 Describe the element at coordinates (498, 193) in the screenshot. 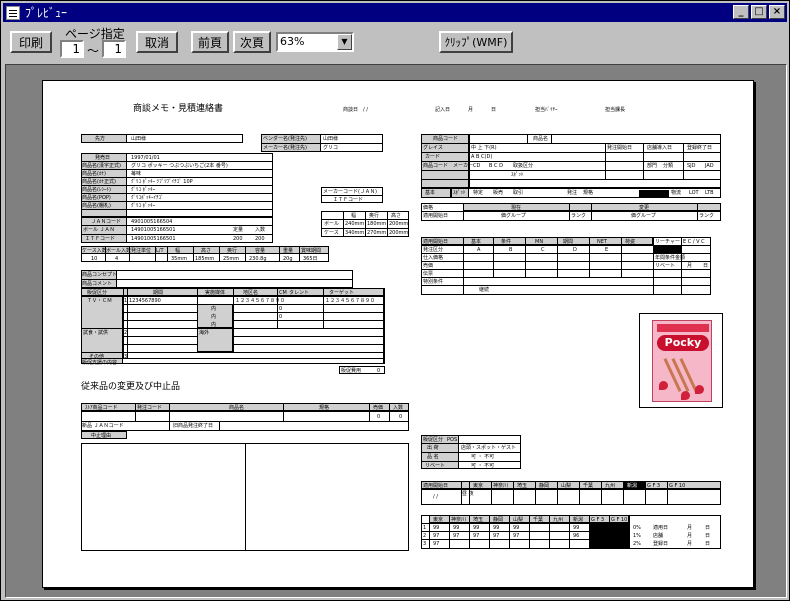

I see `r-sale-label: 販売` at that location.